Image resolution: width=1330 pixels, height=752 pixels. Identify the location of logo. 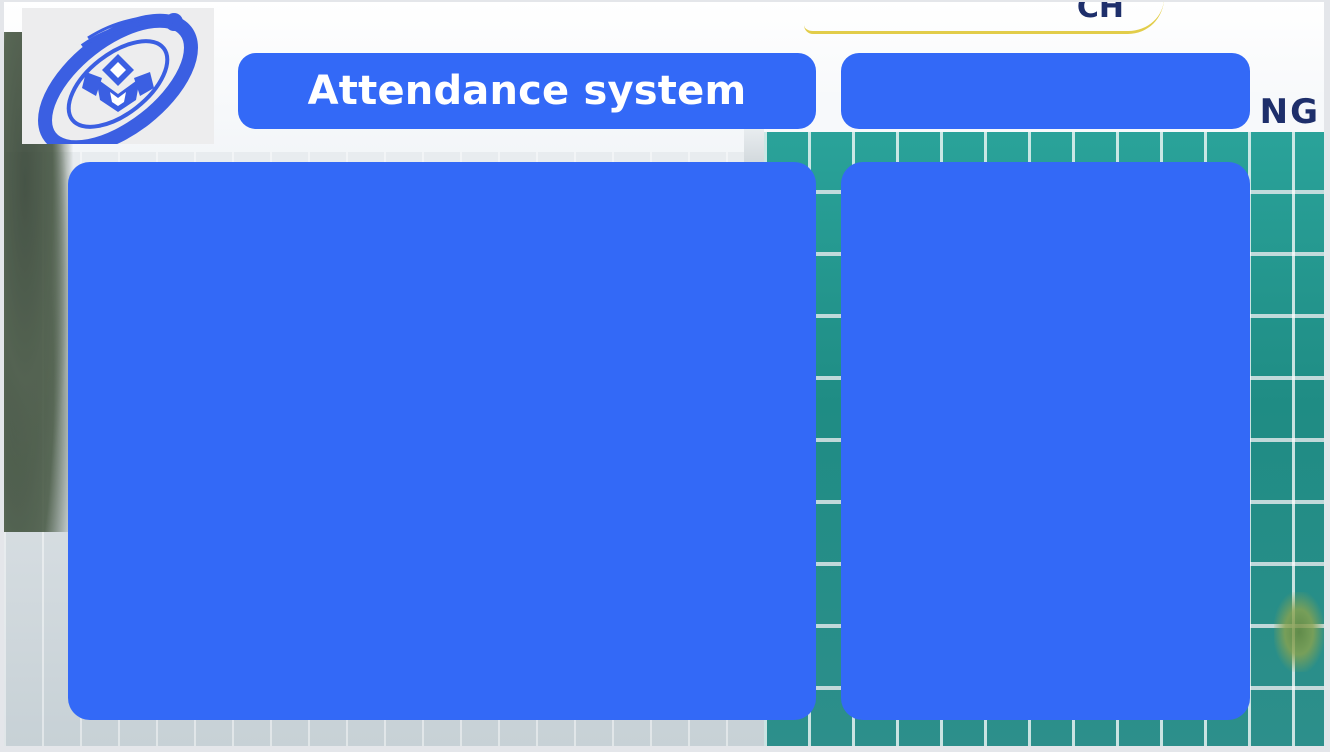
(118, 76).